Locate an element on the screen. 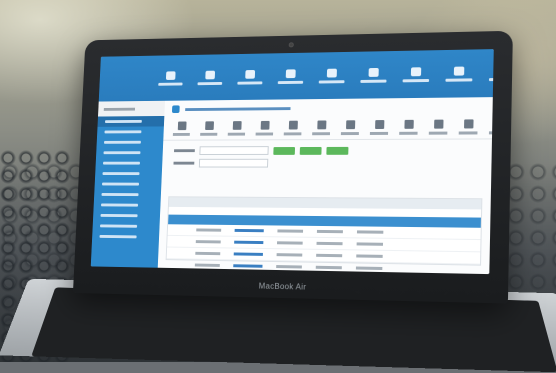  app-sidebar is located at coordinates (128, 184).